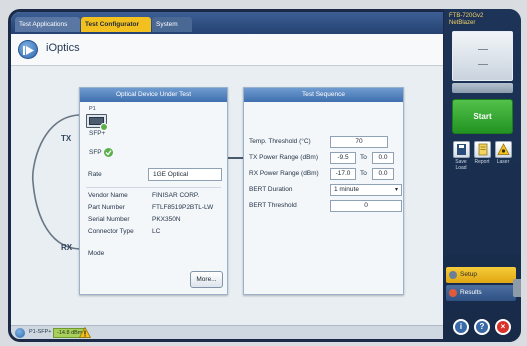 Image resolution: width=527 pixels, height=346 pixels. I want to click on part-number-value: FTLF8519P2BTL-LW, so click(183, 207).